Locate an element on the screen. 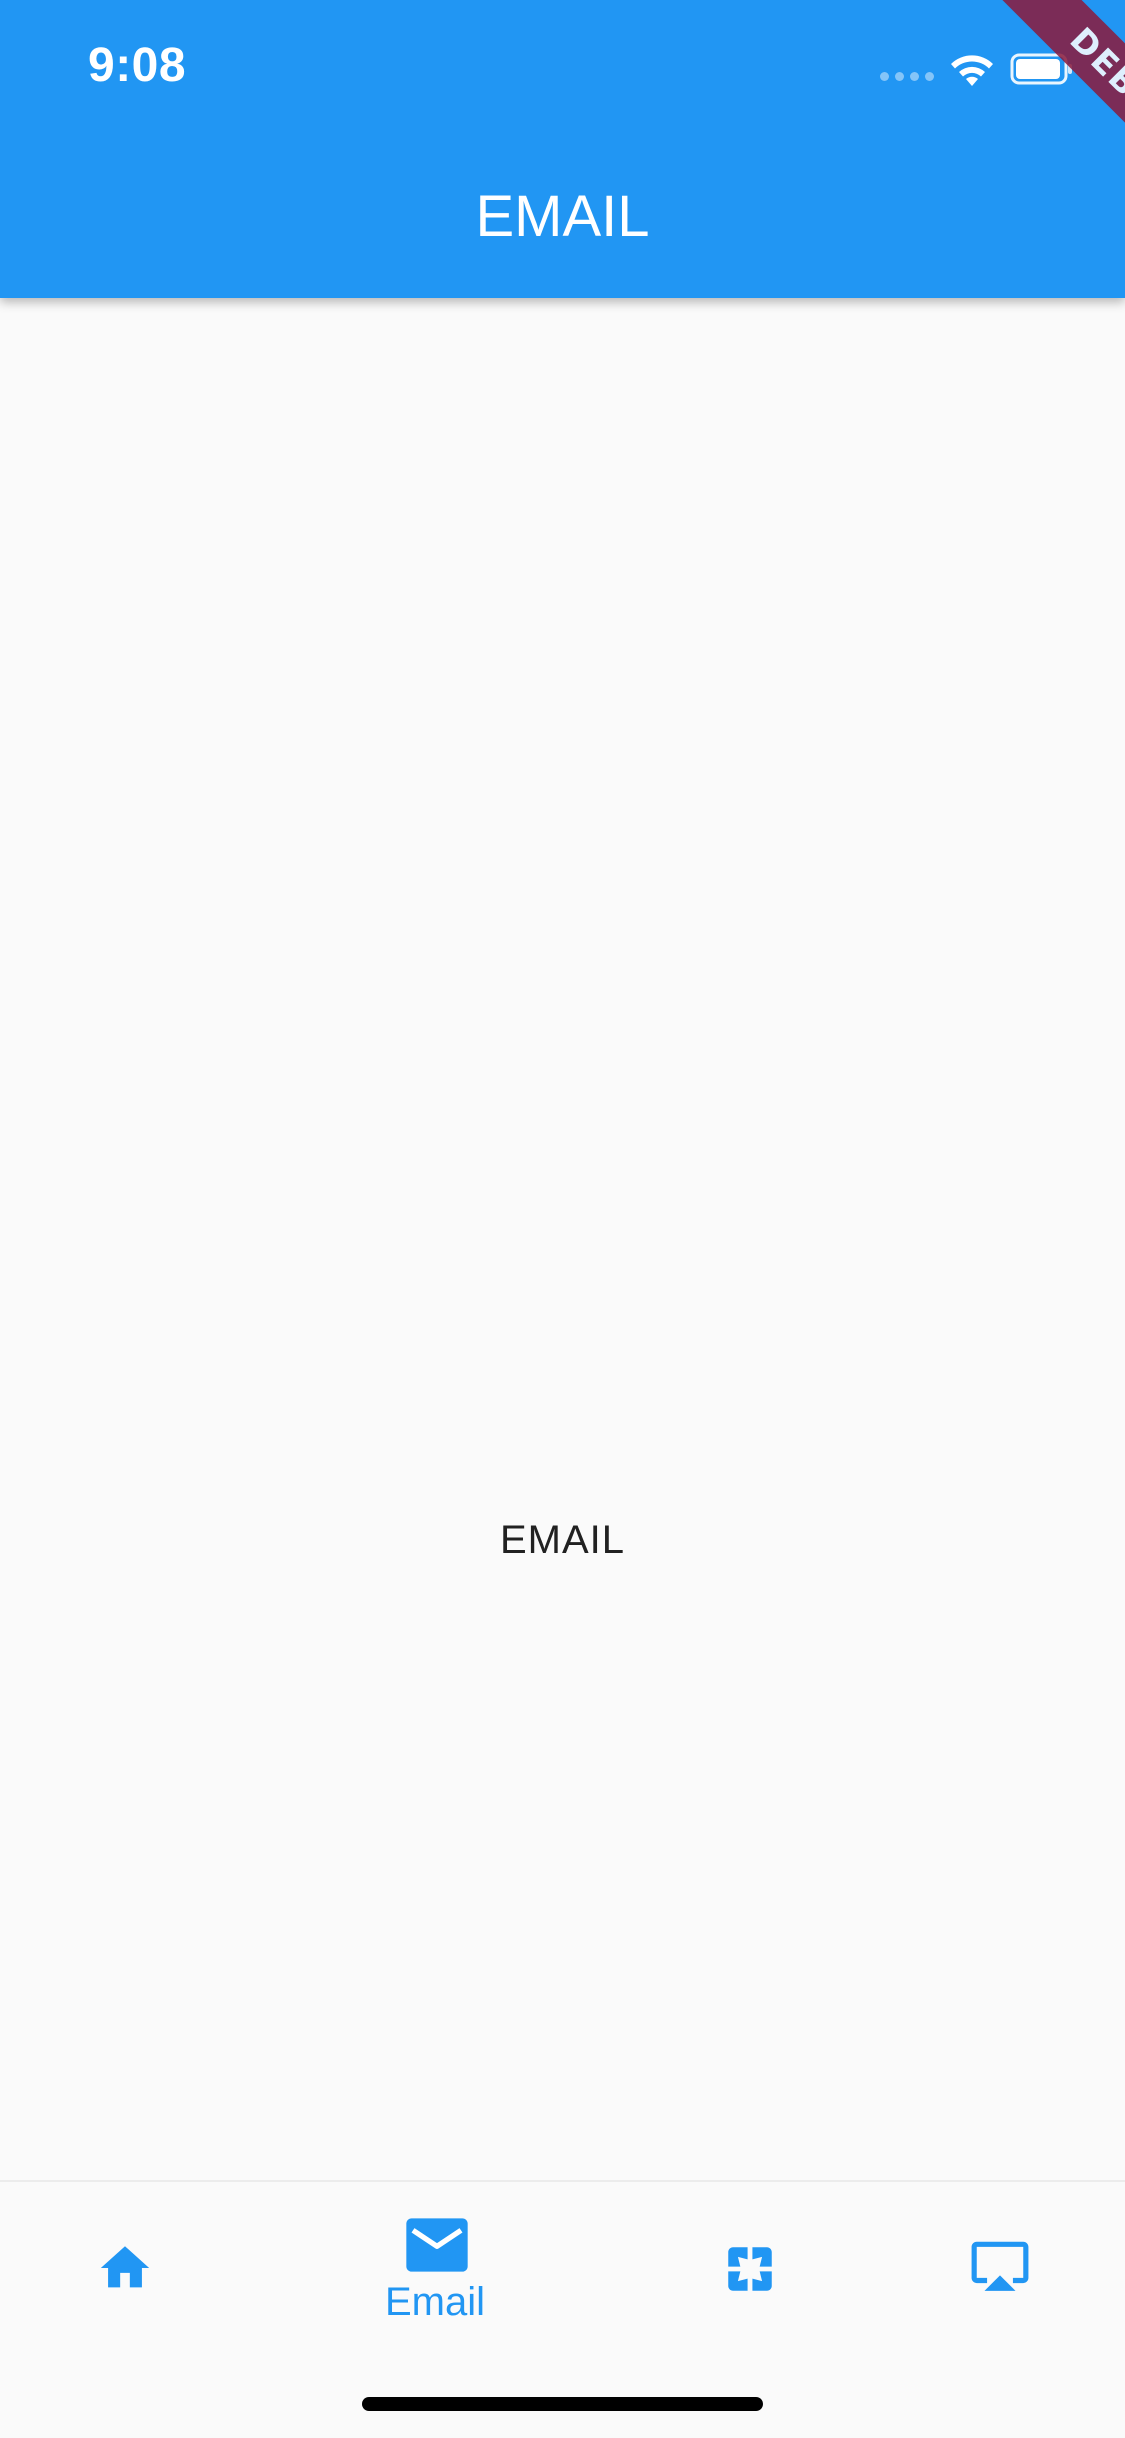 This screenshot has height=2438, width=1125. battery-icon is located at coordinates (1041, 69).